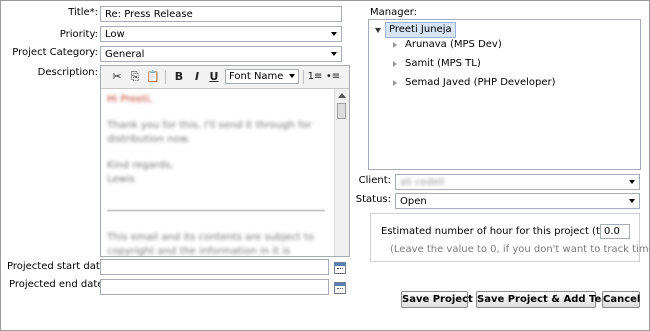 The height and width of the screenshot is (331, 650). What do you see at coordinates (130, 99) in the screenshot?
I see `editor-line: Hi Preeti,` at bounding box center [130, 99].